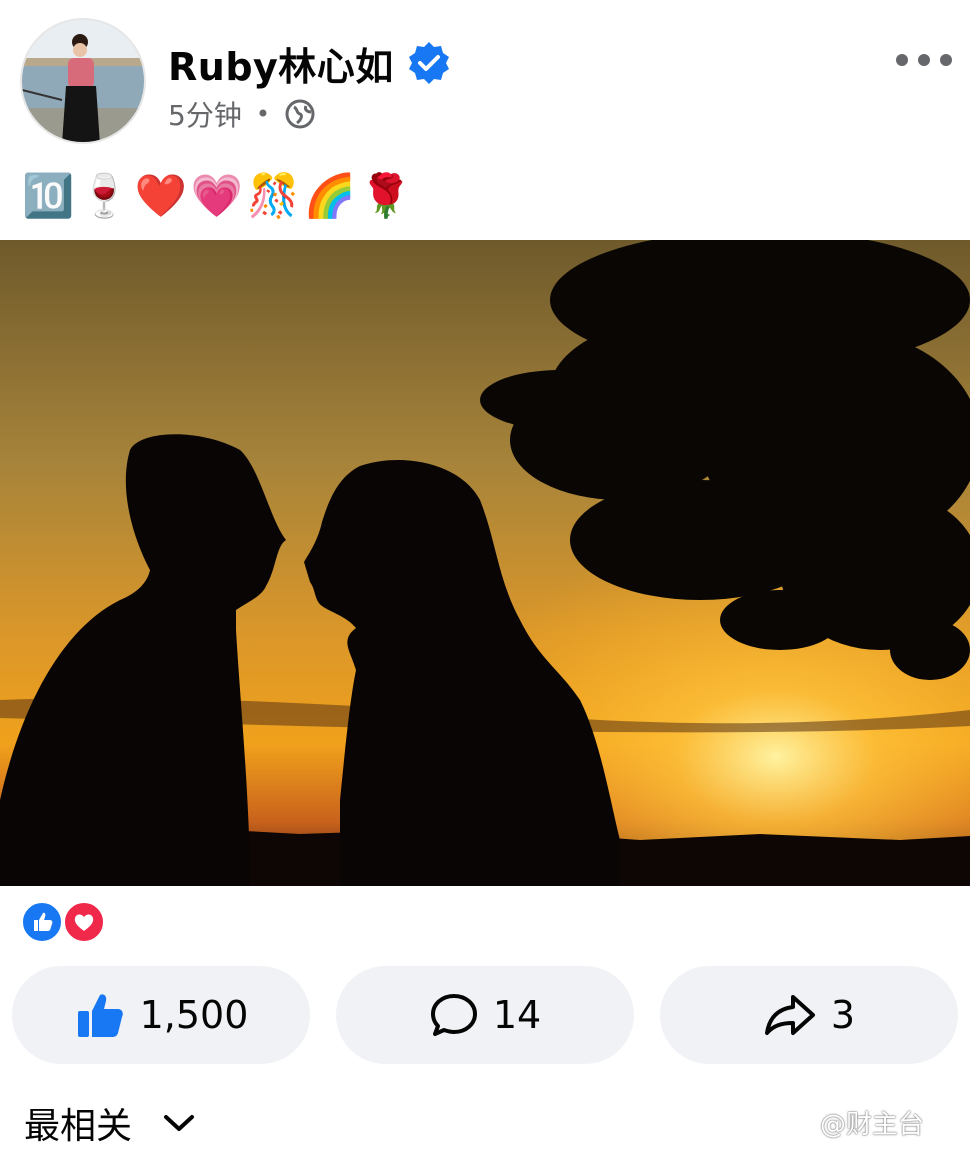 The image size is (970, 1149). What do you see at coordinates (42, 922) in the screenshot?
I see `like-reaction-icon` at bounding box center [42, 922].